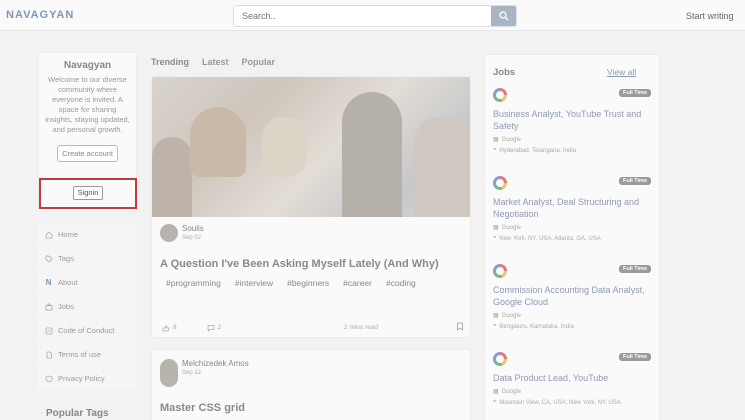 The height and width of the screenshot is (420, 745). What do you see at coordinates (81, 378) in the screenshot?
I see `sidebar-item-label: Privacy Policy` at bounding box center [81, 378].